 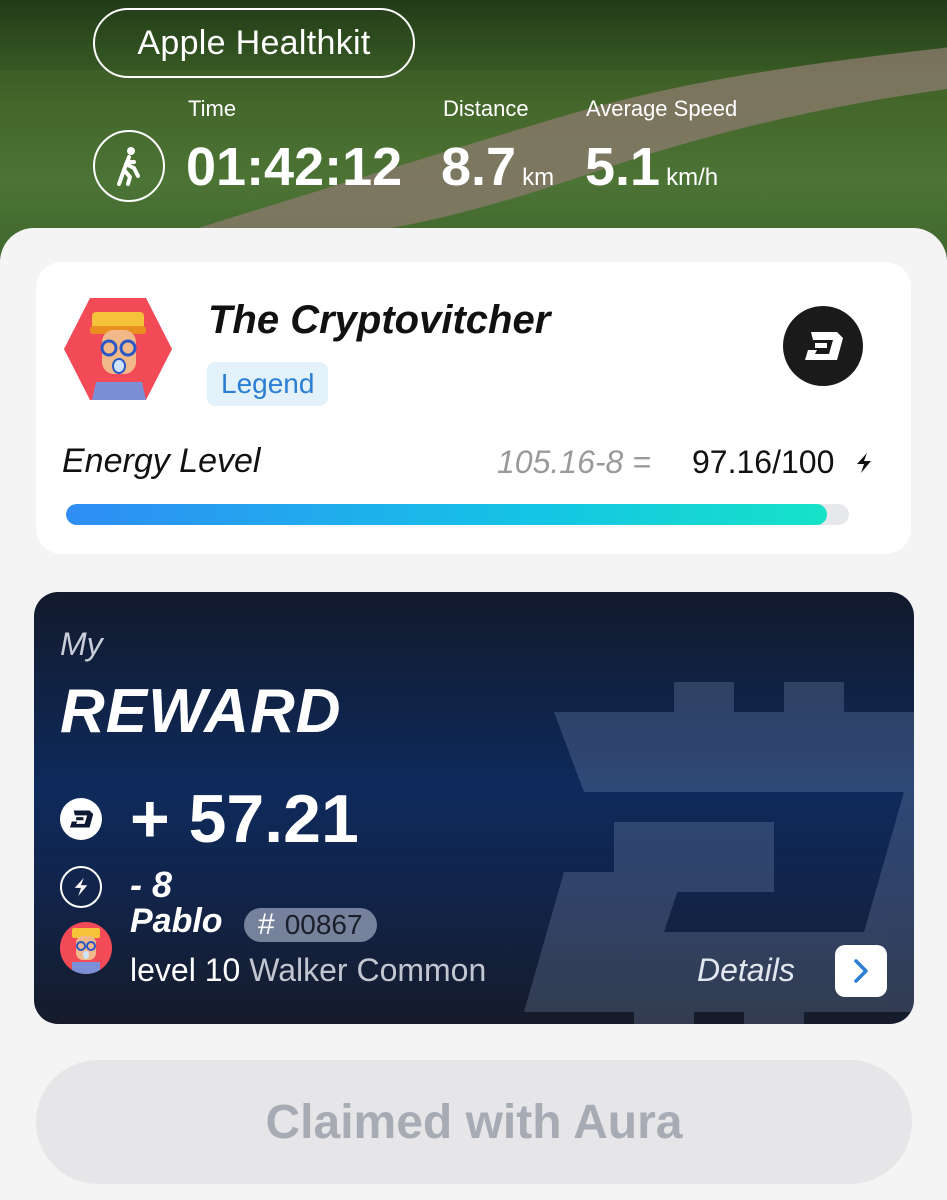 I want to click on lightning-bolt-icon, so click(x=864, y=463).